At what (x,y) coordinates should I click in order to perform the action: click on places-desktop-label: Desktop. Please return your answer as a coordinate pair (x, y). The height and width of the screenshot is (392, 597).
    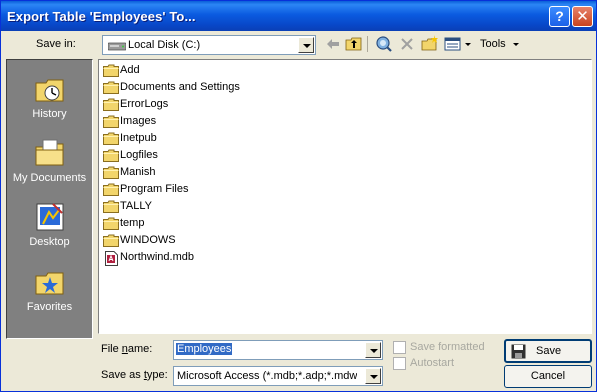
    Looking at the image, I should click on (49, 242).